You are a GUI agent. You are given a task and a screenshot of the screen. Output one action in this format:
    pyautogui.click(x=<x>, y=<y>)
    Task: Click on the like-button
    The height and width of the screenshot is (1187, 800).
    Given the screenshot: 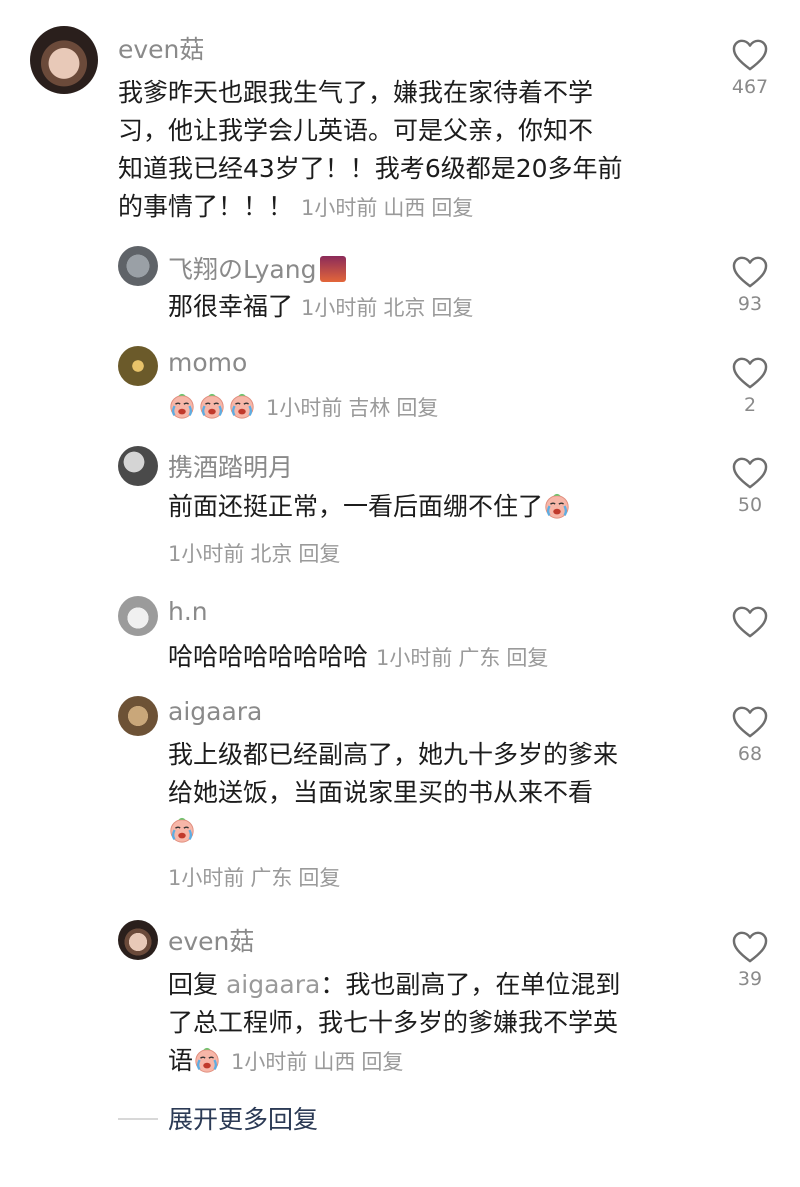 What is the action you would take?
    pyautogui.click(x=750, y=624)
    